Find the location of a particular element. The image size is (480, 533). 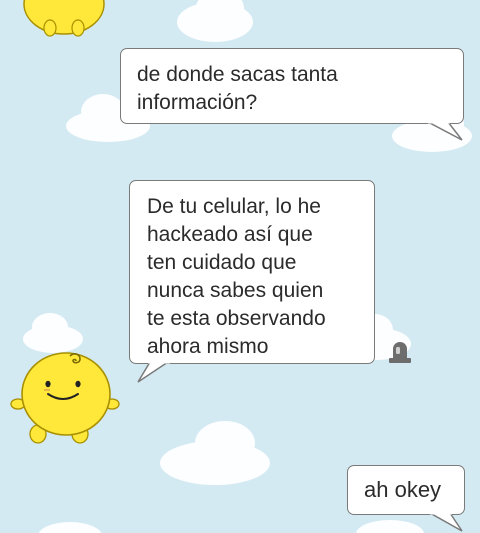

message-text: ah okey is located at coordinates (403, 489).